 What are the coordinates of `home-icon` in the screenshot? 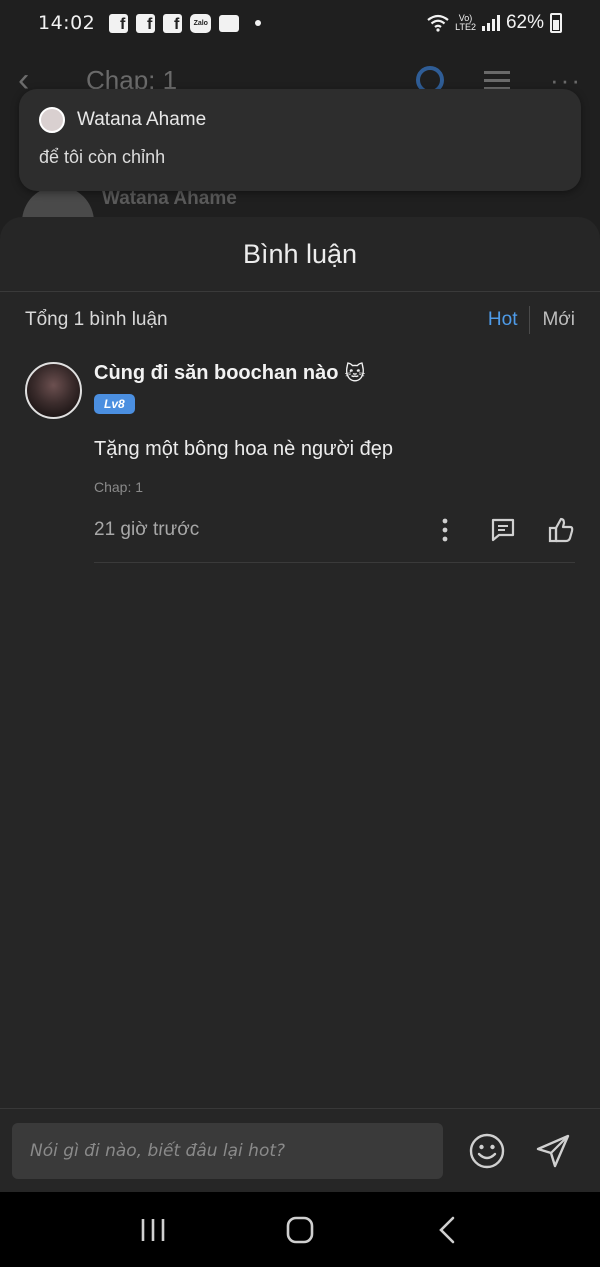 It's located at (300, 1230).